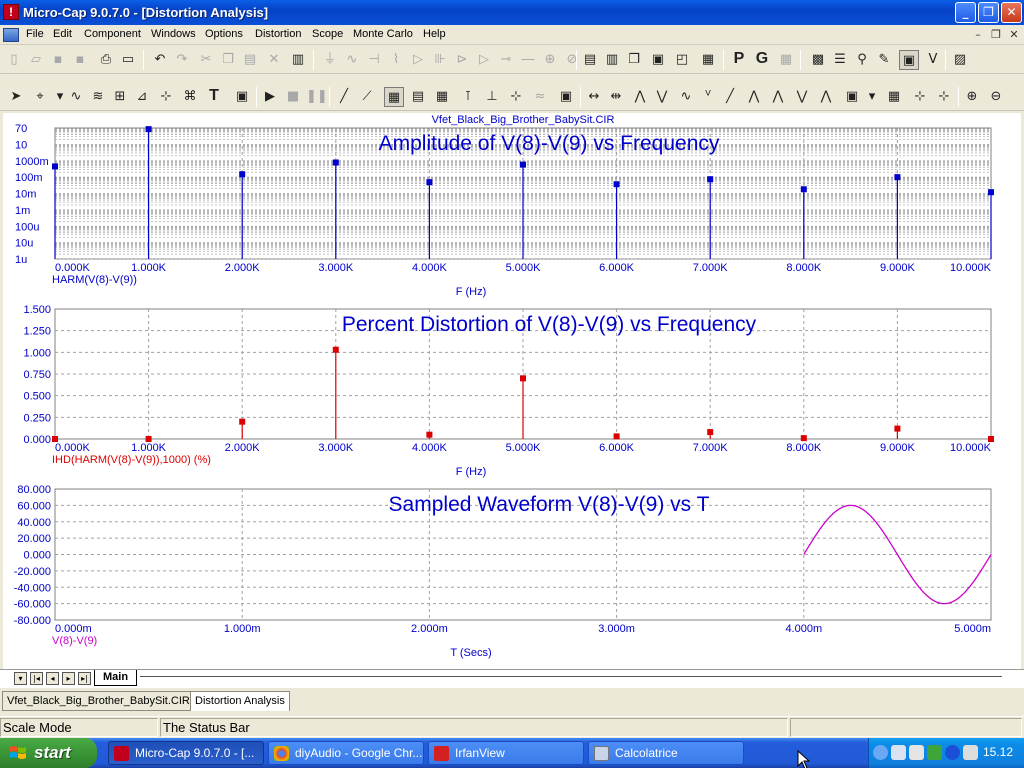 This screenshot has width=1024, height=768. Describe the element at coordinates (98, 97) in the screenshot. I see `graph-double-icon: ≋` at that location.